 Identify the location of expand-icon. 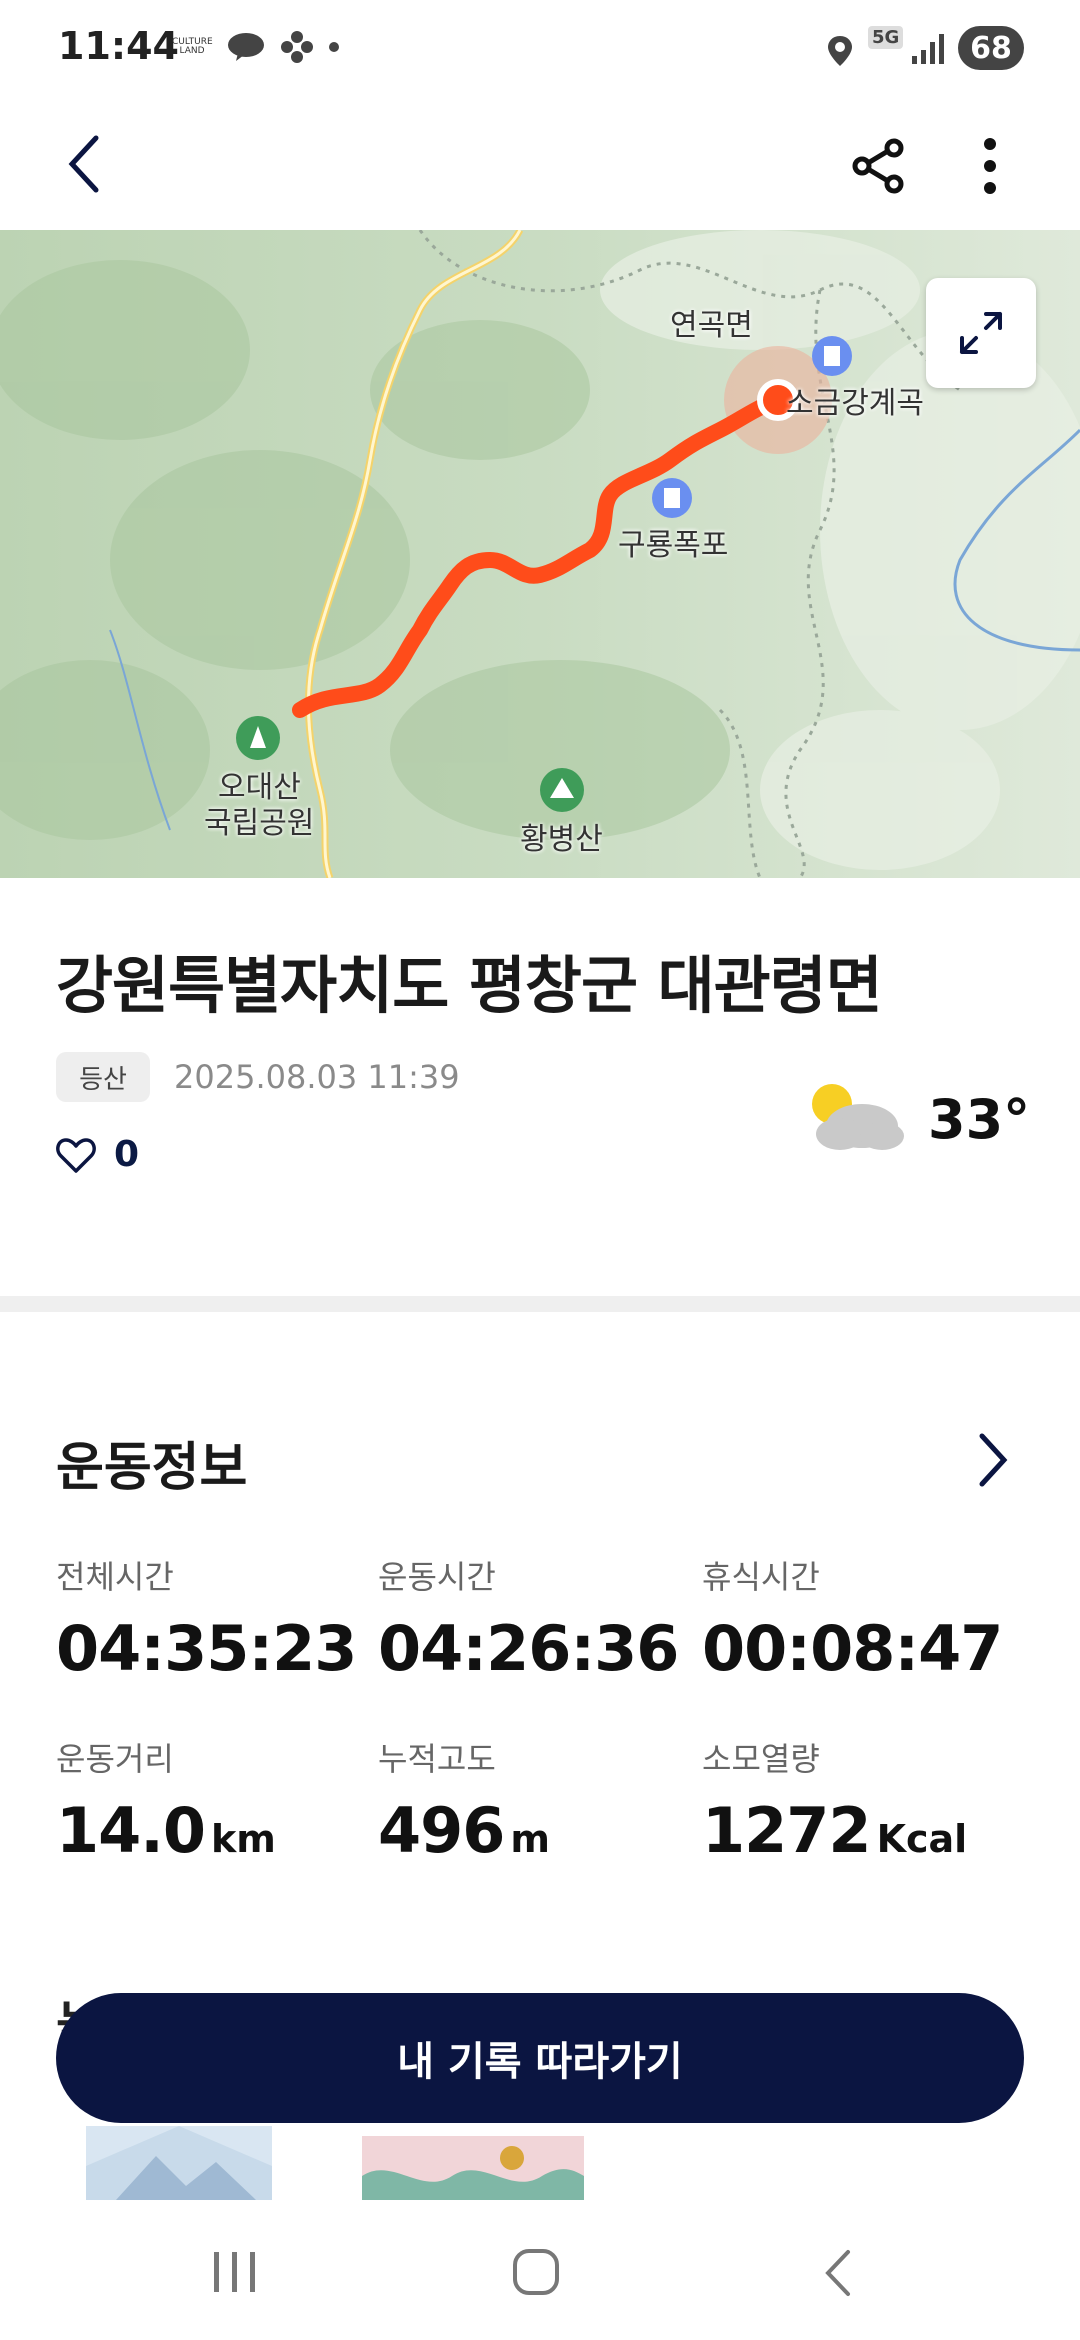
(981, 333).